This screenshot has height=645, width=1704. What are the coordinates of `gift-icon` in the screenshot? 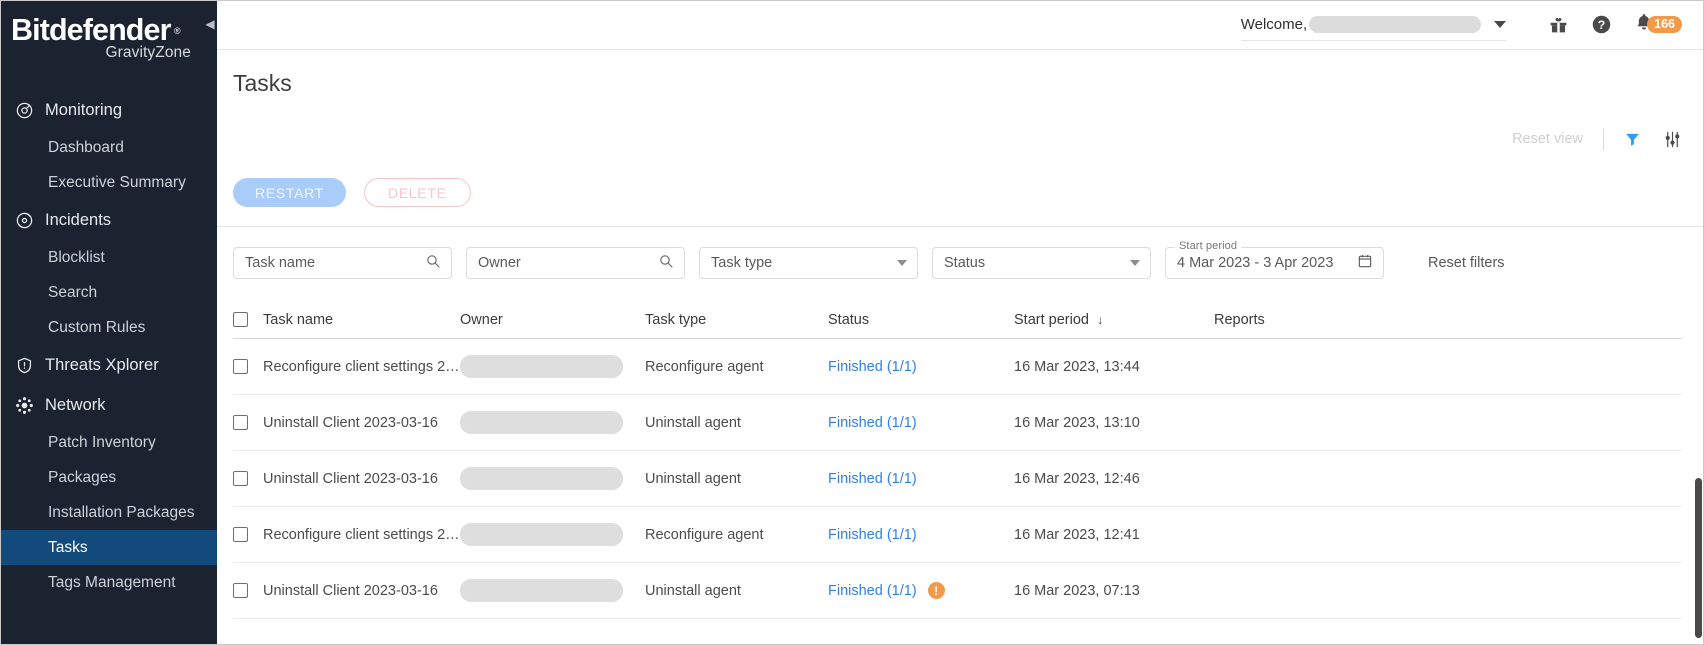 It's located at (1558, 24).